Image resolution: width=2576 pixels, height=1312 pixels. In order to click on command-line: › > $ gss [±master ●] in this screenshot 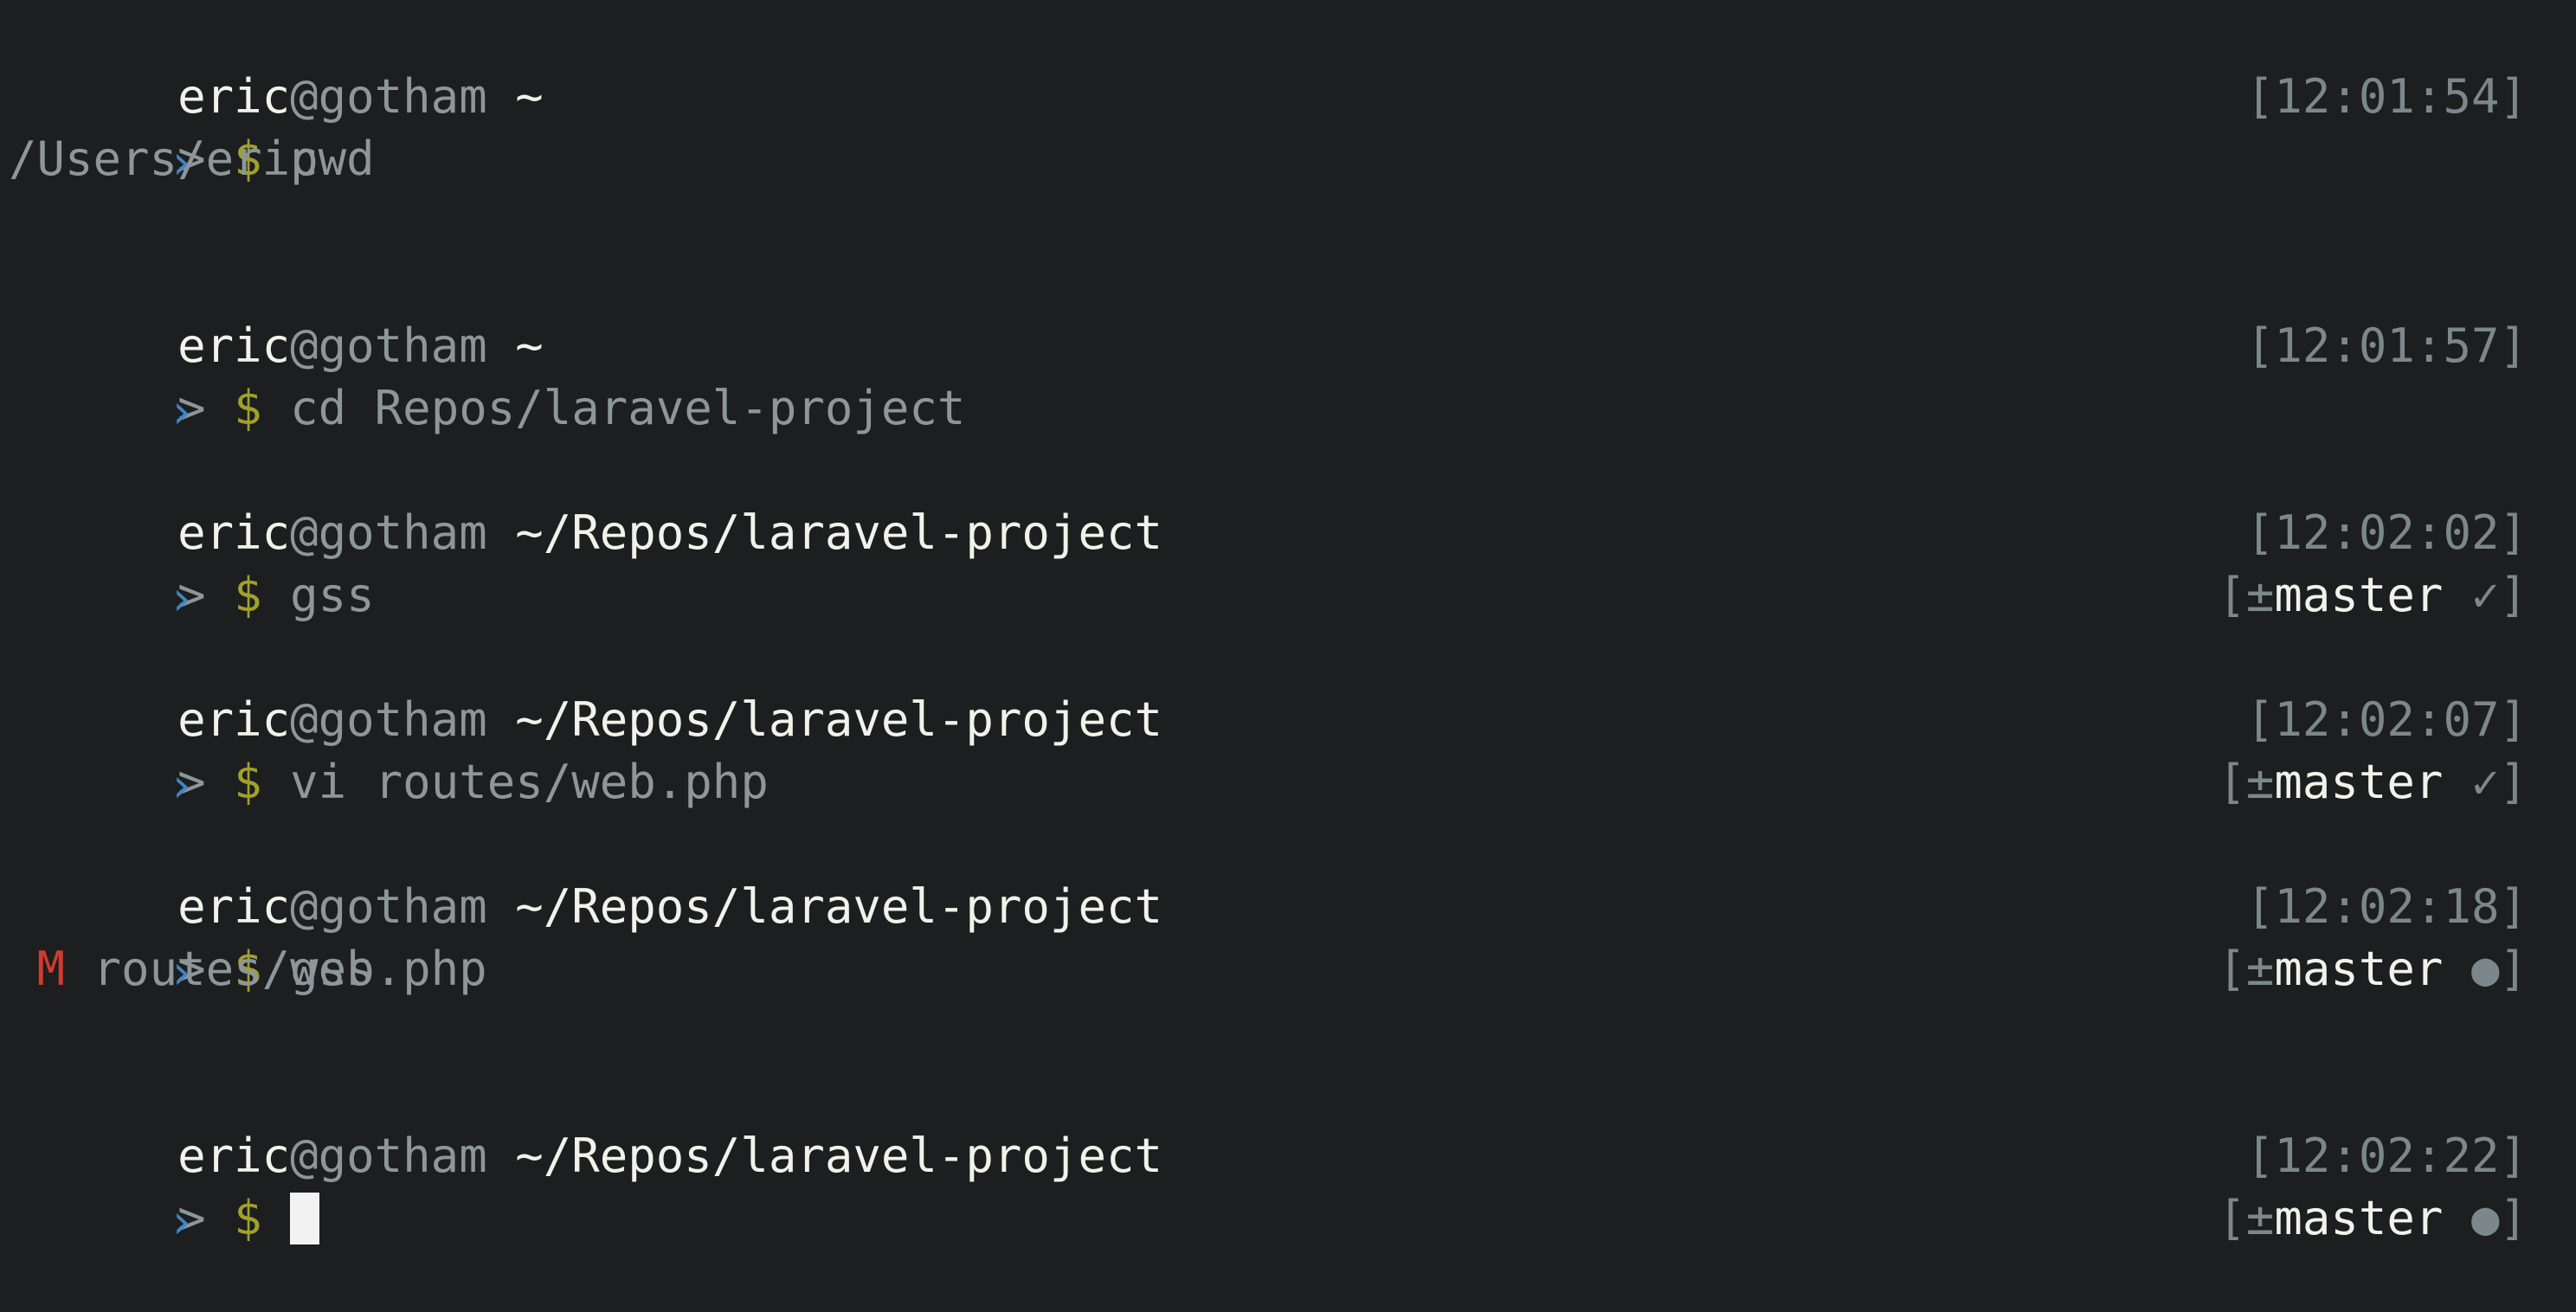, I will do `click(1288, 938)`.